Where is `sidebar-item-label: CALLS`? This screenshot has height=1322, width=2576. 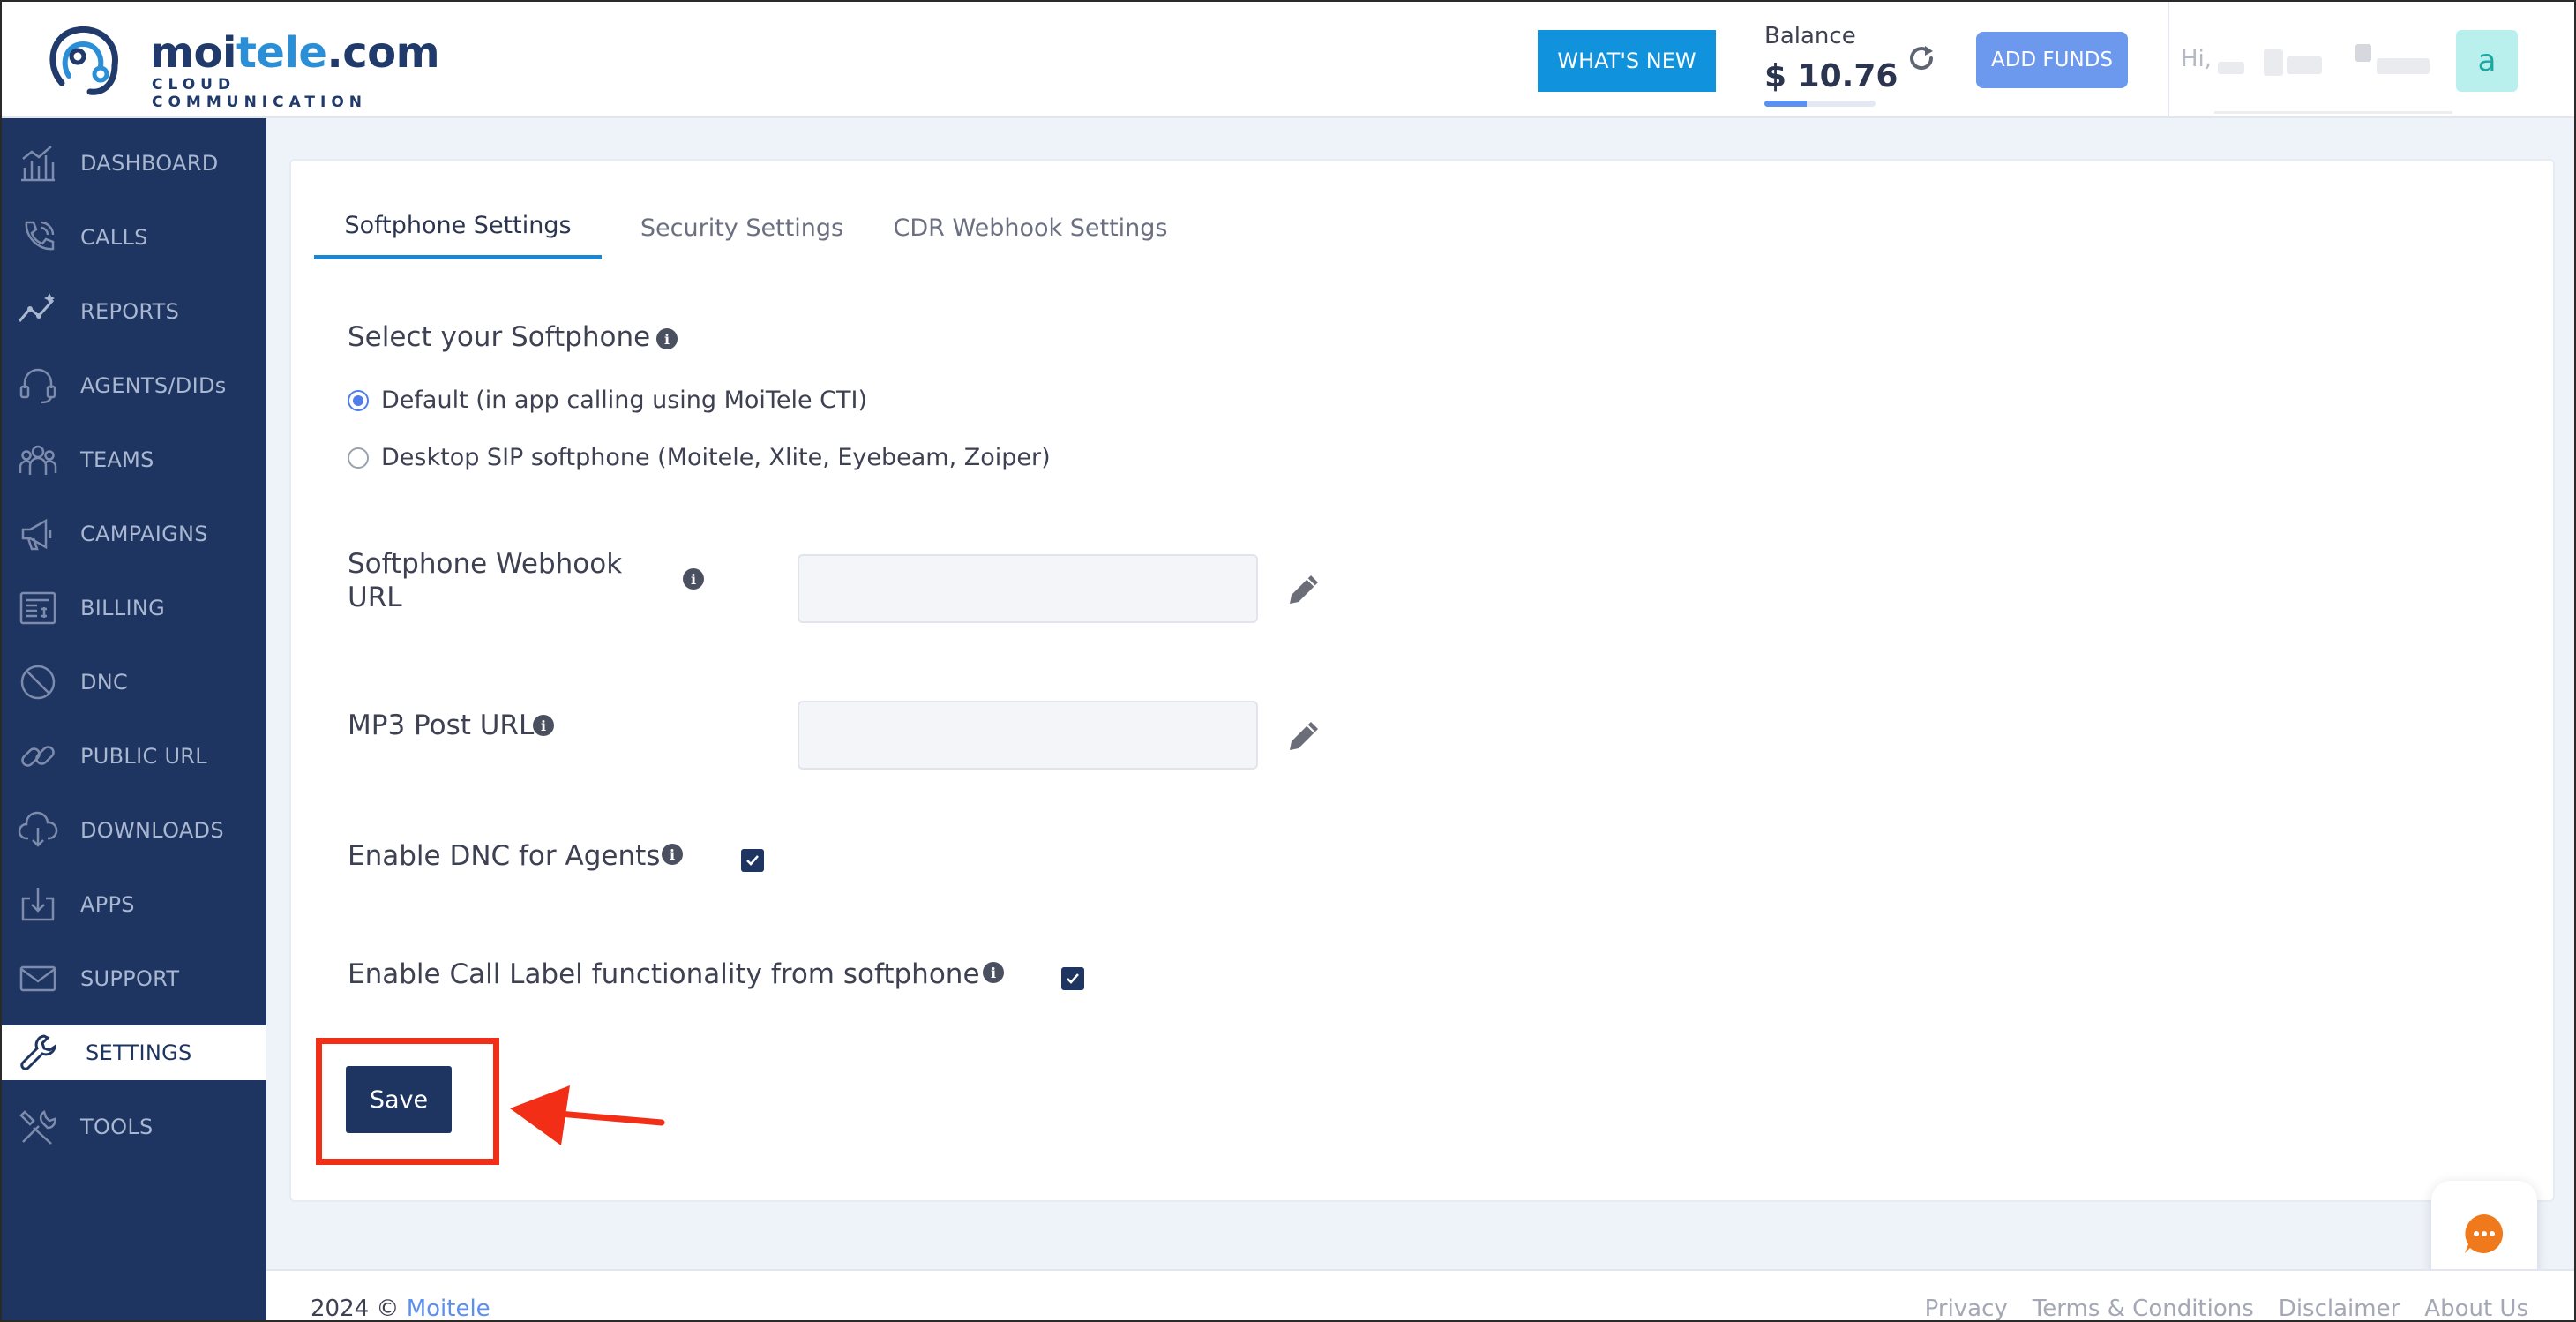 sidebar-item-label: CALLS is located at coordinates (114, 237).